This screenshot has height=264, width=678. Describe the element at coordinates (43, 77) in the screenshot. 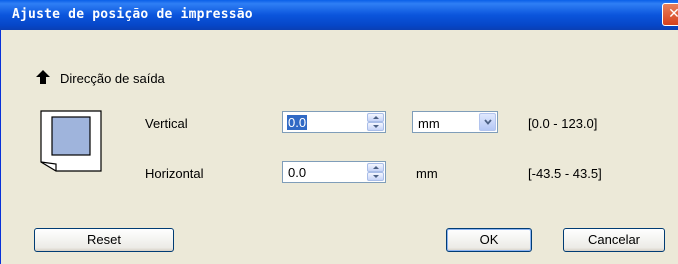

I see `arrow-up-icon` at that location.